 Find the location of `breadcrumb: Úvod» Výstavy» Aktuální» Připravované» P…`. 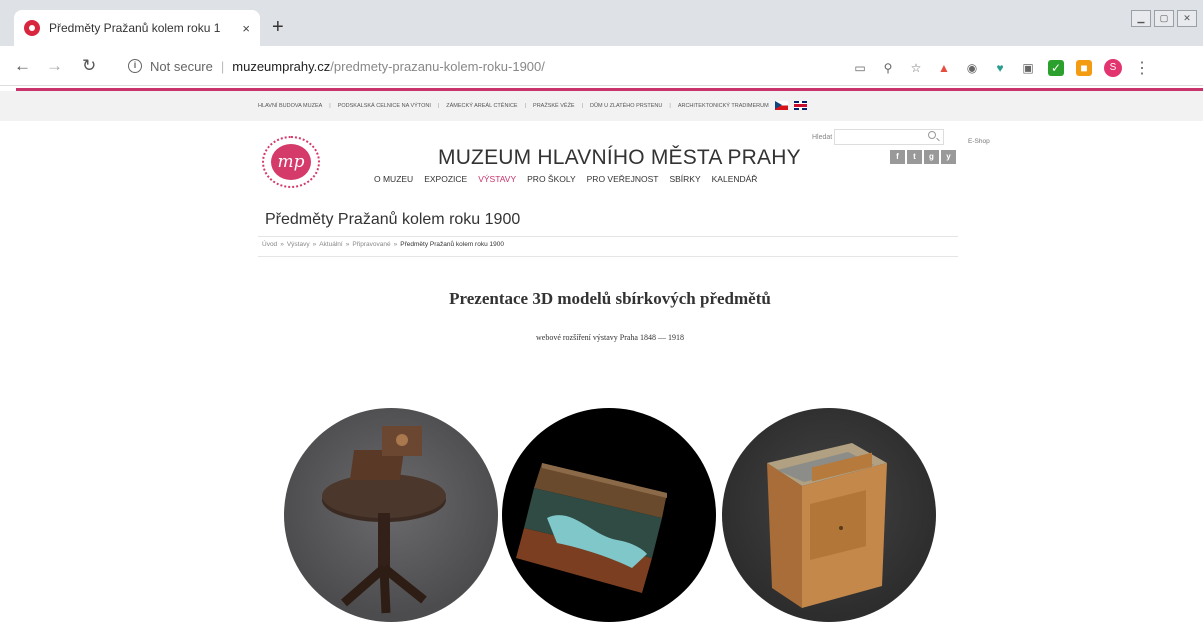

breadcrumb: Úvod» Výstavy» Aktuální» Připravované» P… is located at coordinates (383, 244).